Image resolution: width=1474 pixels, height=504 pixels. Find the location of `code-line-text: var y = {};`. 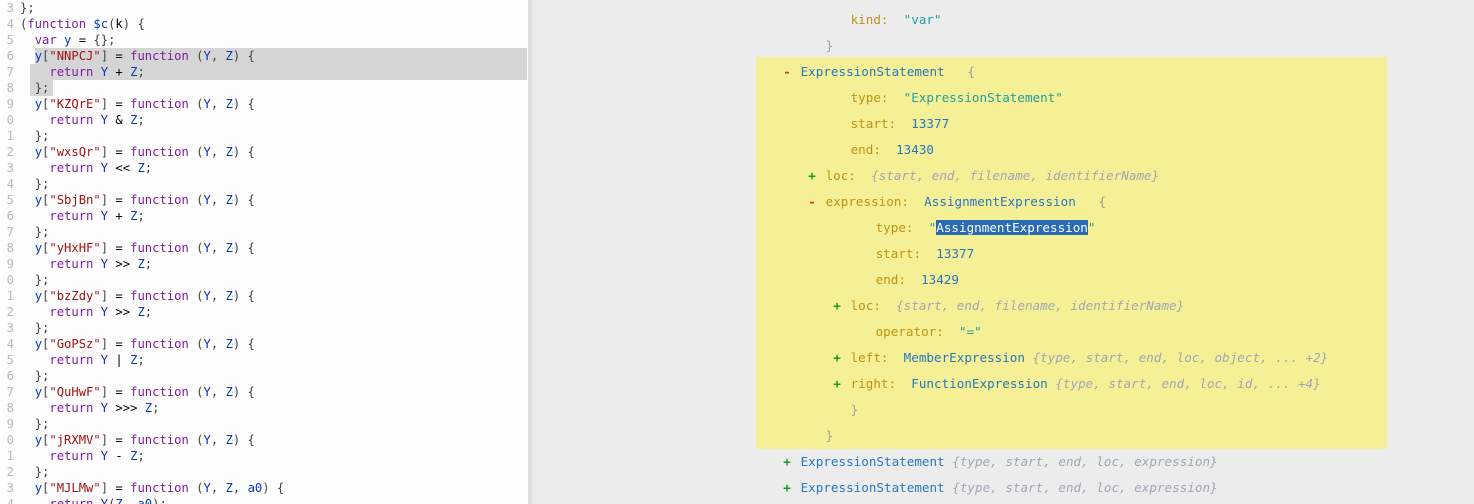

code-line-text: var y = {}; is located at coordinates (75, 40).